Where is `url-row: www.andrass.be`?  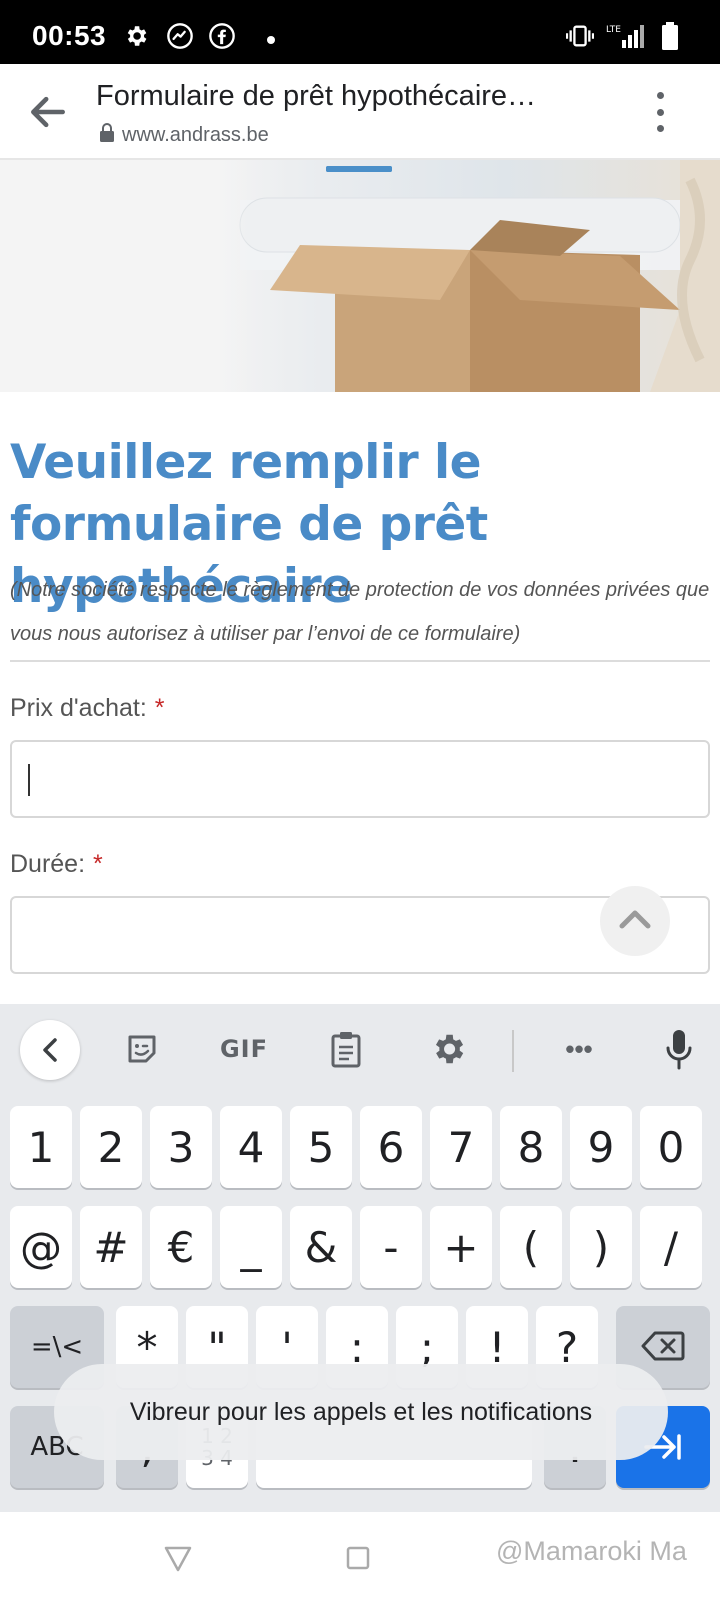 url-row: www.andrass.be is located at coordinates (183, 135).